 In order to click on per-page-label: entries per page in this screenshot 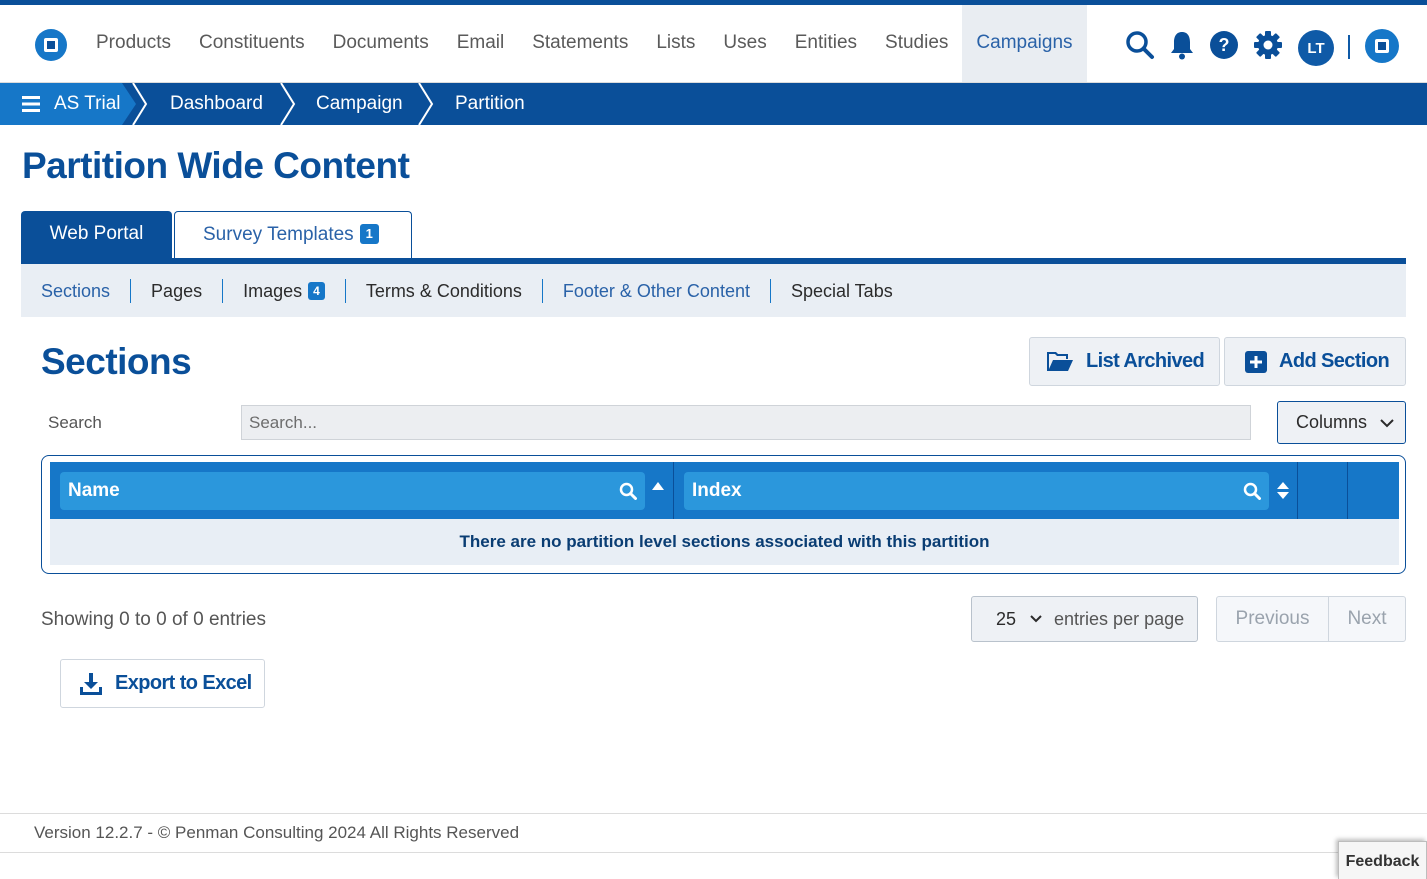, I will do `click(1119, 618)`.